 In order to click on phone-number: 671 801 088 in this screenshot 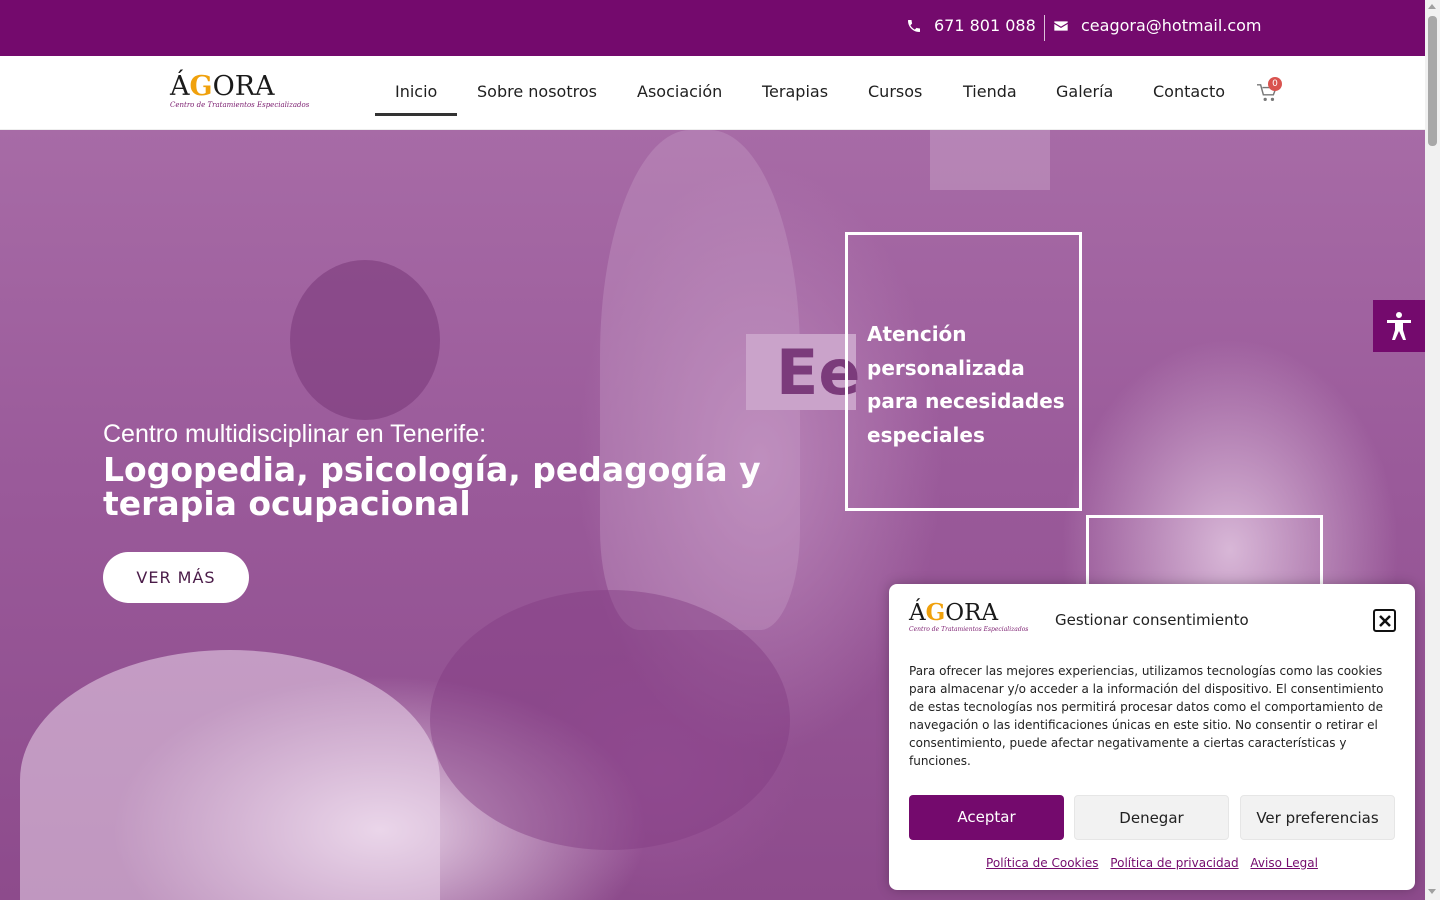, I will do `click(985, 25)`.